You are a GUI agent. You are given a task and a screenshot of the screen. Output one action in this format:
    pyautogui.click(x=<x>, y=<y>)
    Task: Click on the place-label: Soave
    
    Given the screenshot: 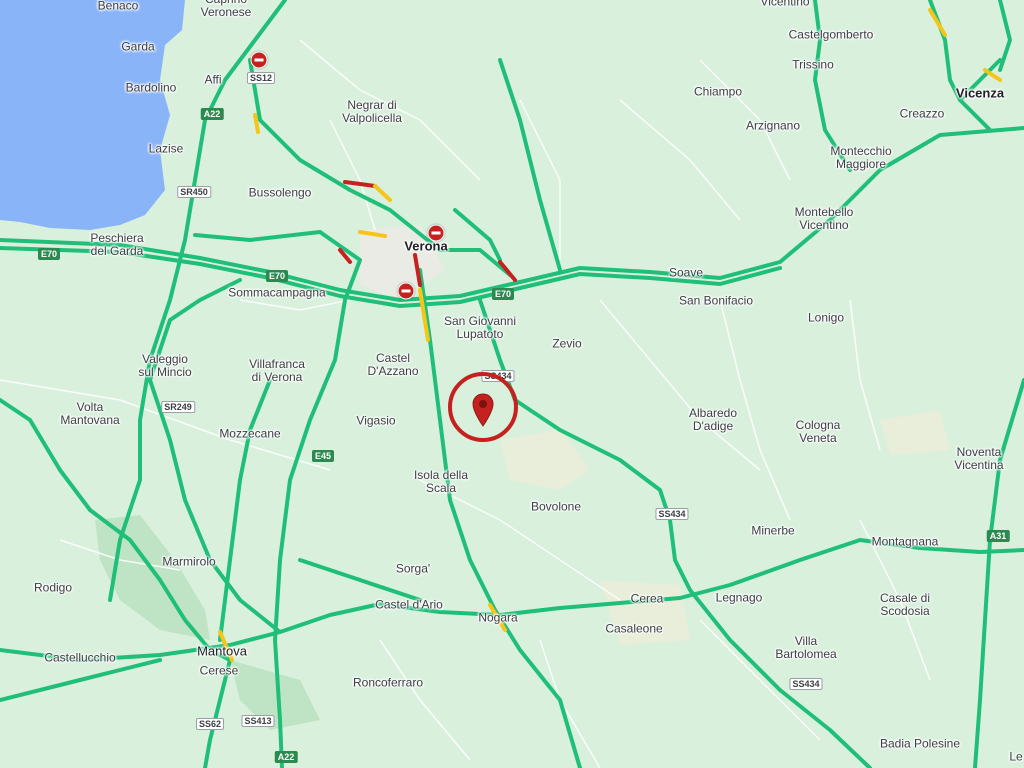 What is the action you would take?
    pyautogui.click(x=686, y=273)
    